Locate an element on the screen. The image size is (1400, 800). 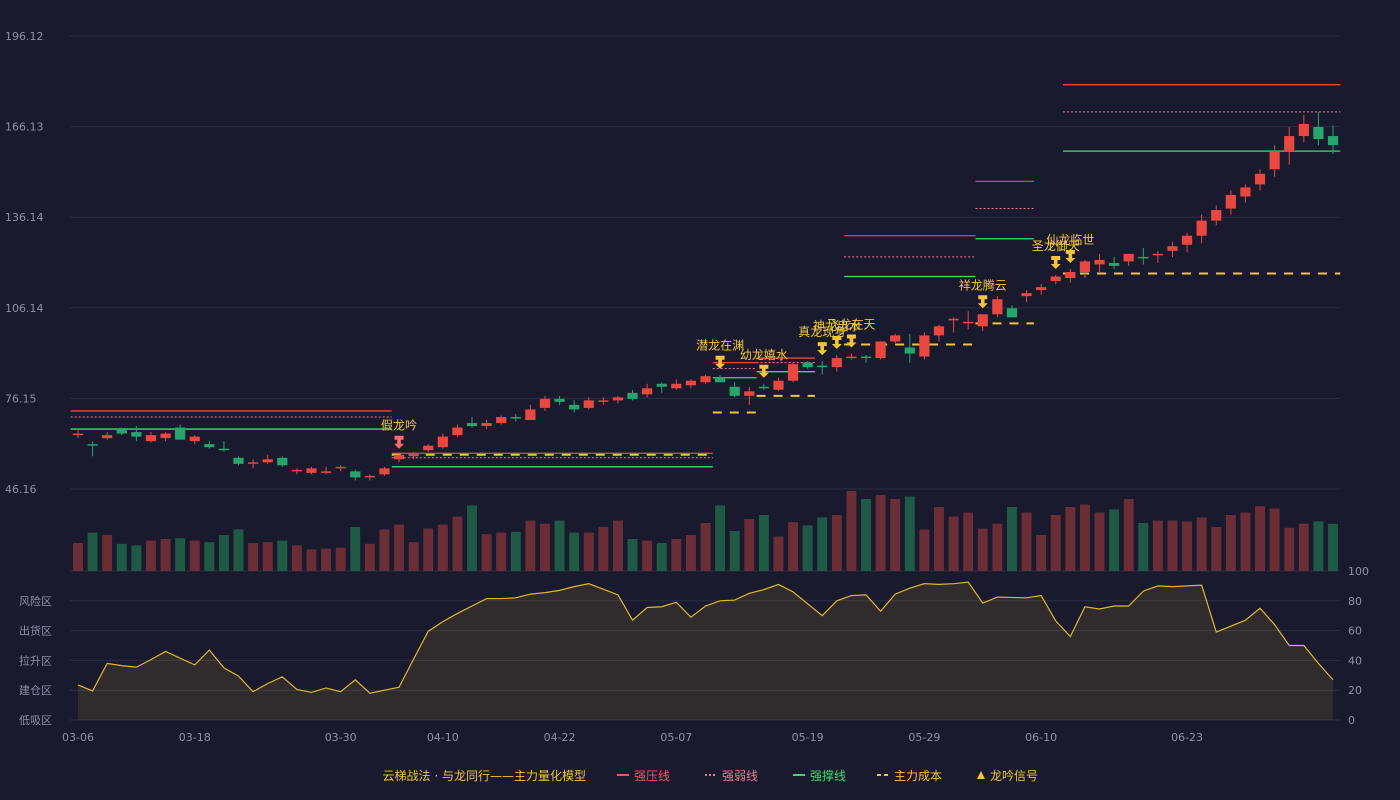
zone-label: 出货区 is located at coordinates (35, 631).